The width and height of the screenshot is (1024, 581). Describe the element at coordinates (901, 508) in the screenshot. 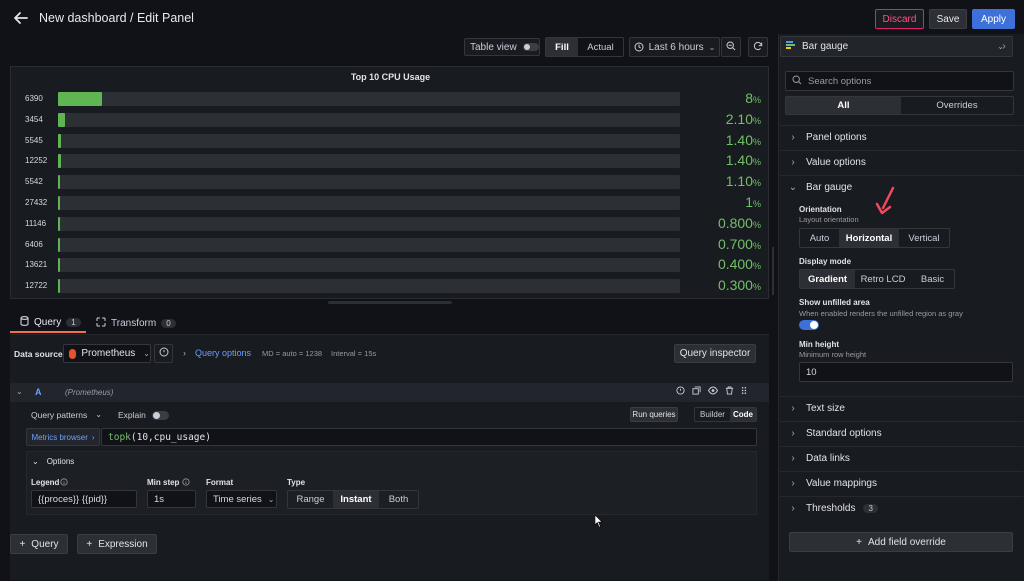

I see `thresholds-section: › Thresholds 3` at that location.